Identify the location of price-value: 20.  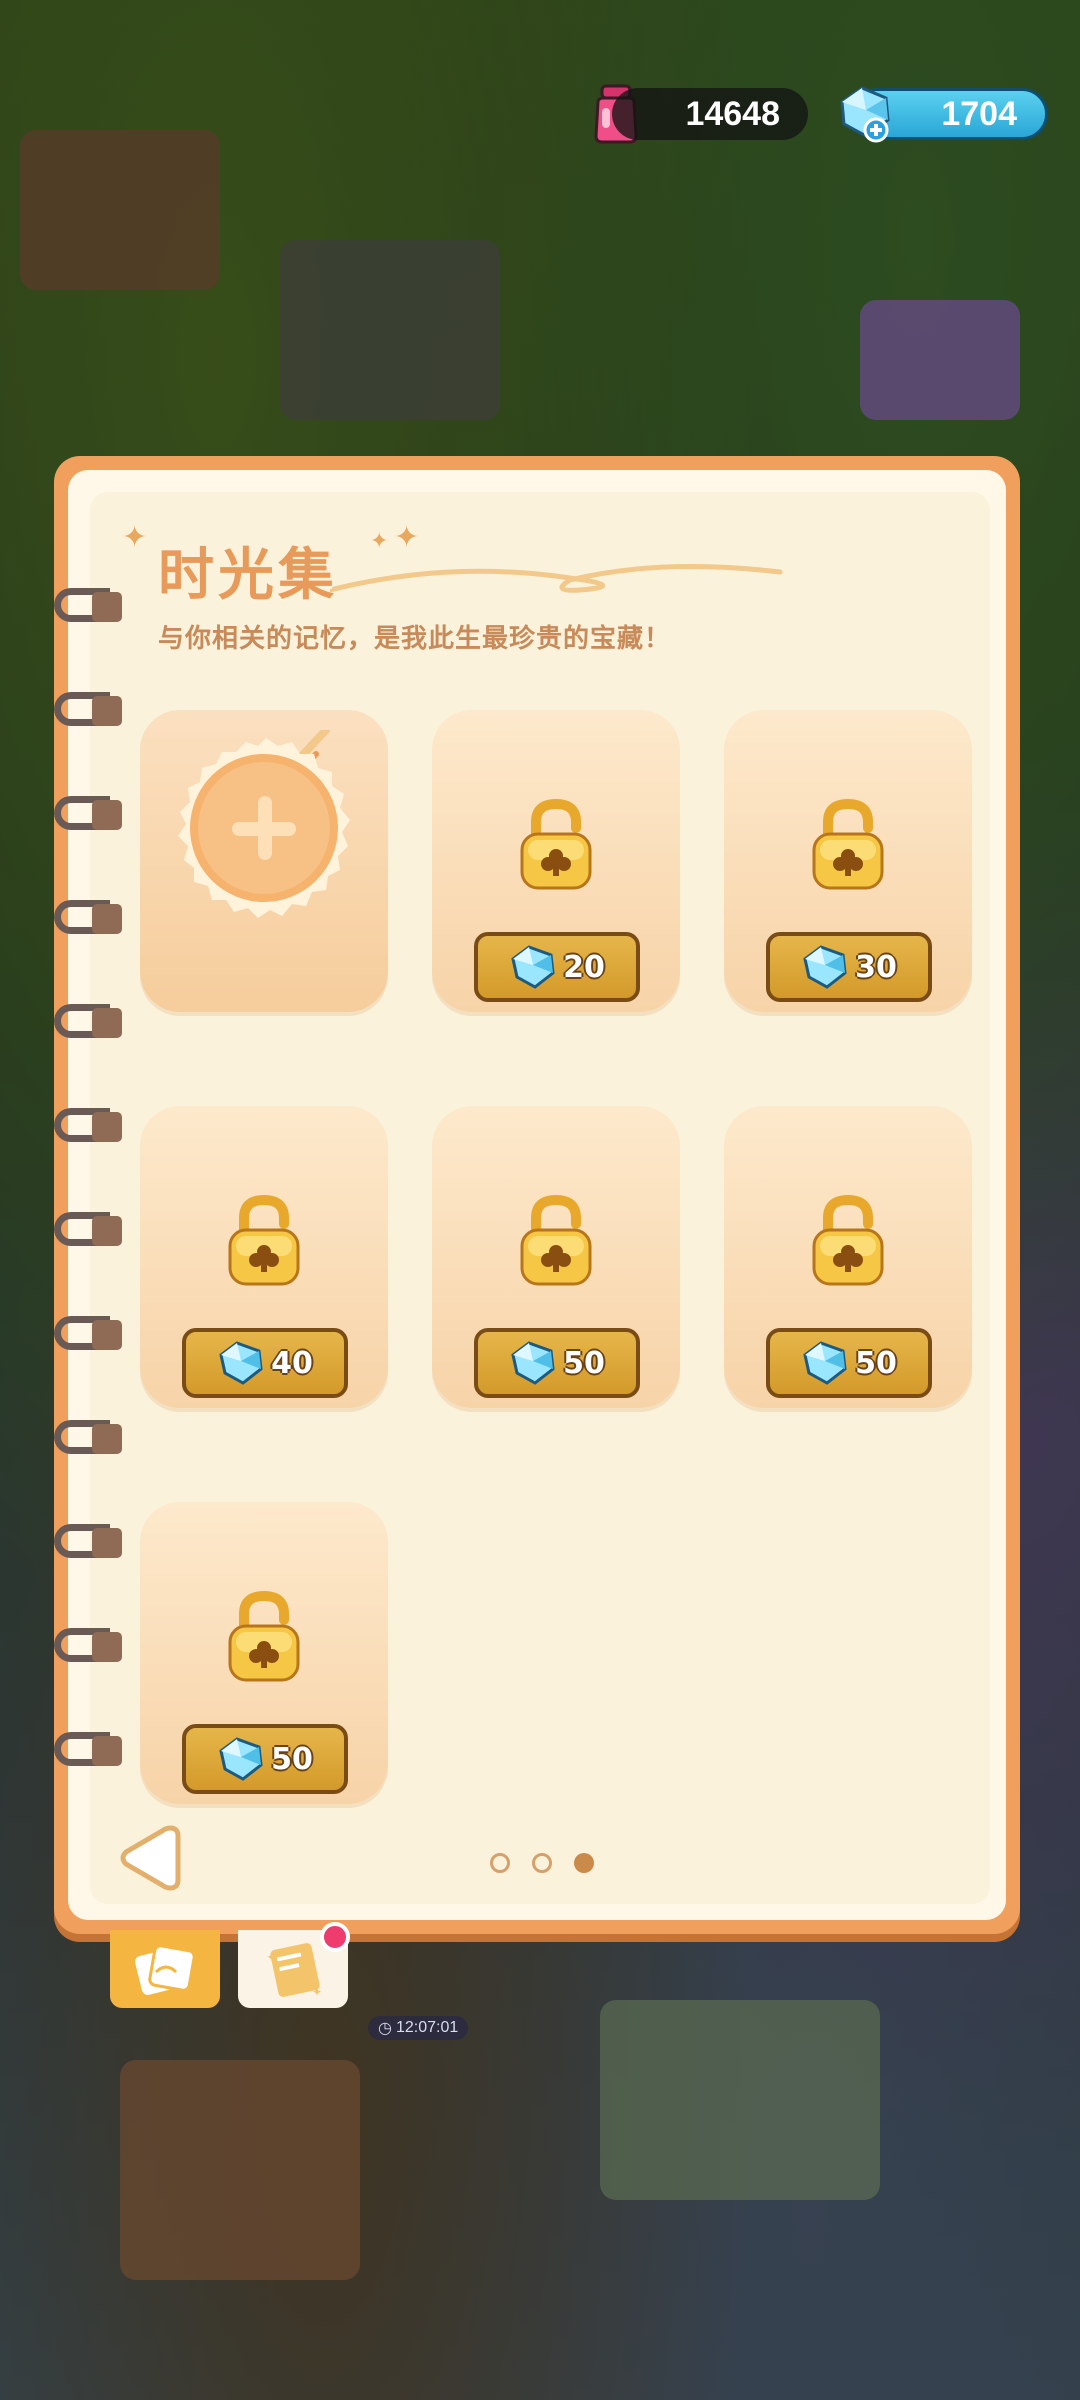
(584, 967).